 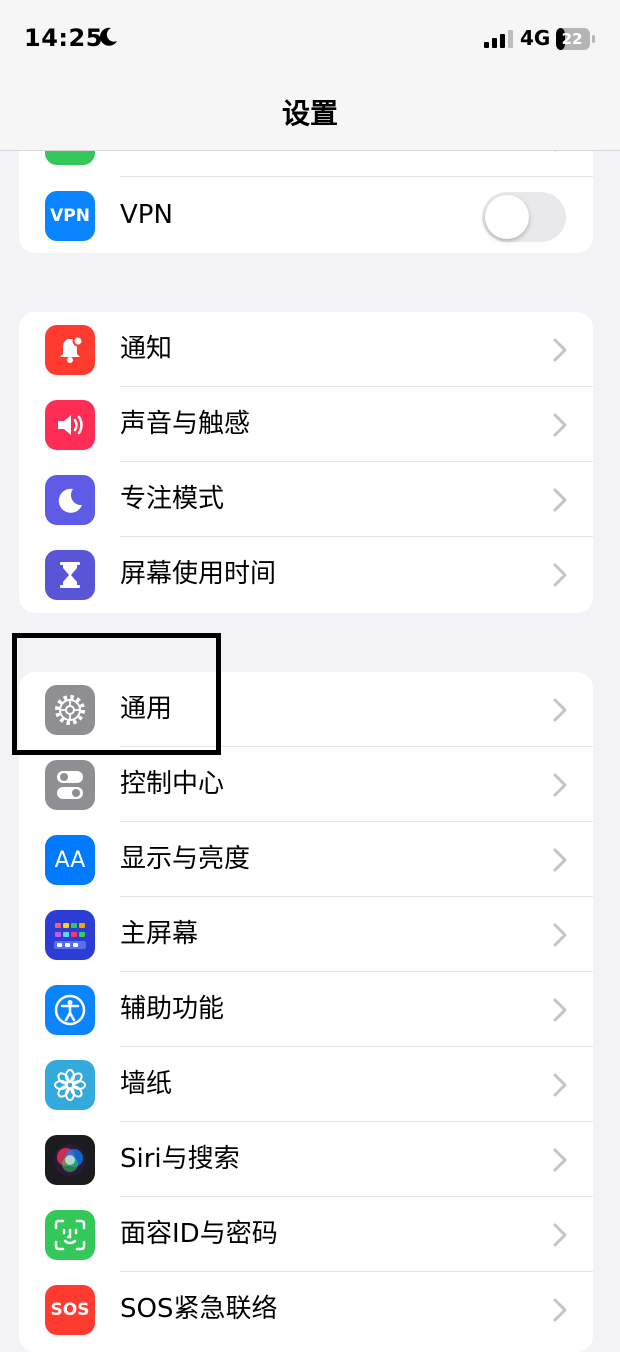 What do you see at coordinates (63, 38) in the screenshot?
I see `status-time: 14:25` at bounding box center [63, 38].